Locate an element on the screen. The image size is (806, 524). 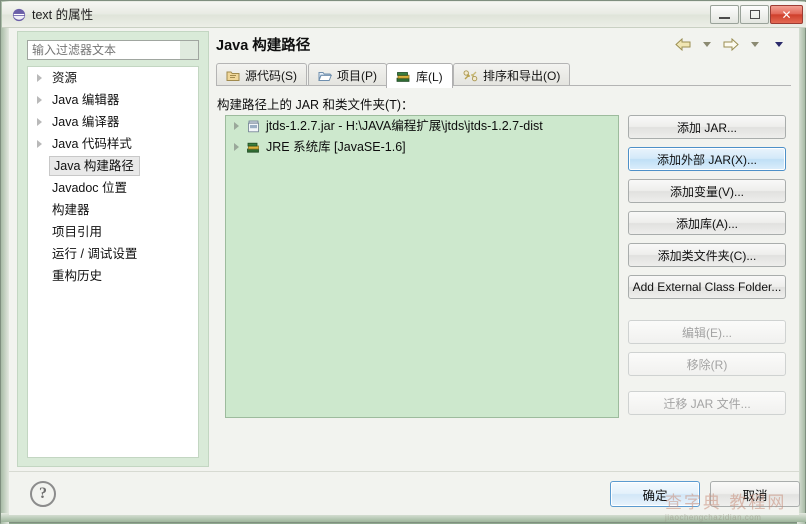
content-nav is located at coordinates (731, 44).